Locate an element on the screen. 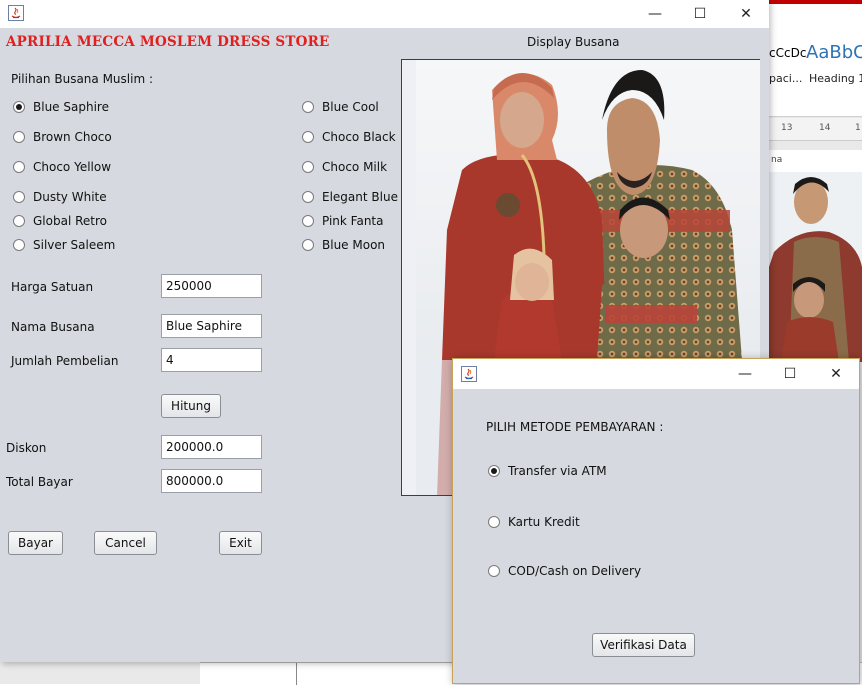  jumlah-label: Jumlah Pembelian is located at coordinates (65, 361).